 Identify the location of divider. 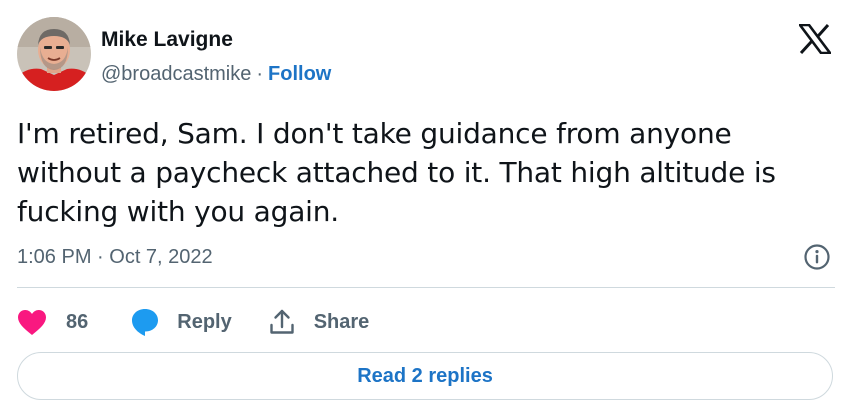
(426, 287).